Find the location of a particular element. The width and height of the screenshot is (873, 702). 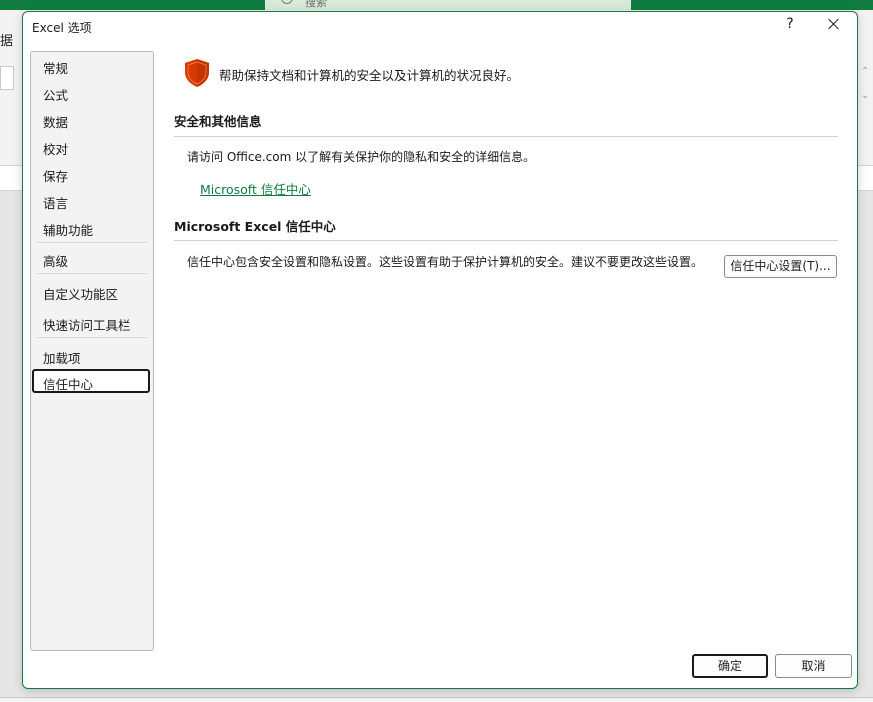

nav-item-proofing: 校对 is located at coordinates (55, 148).